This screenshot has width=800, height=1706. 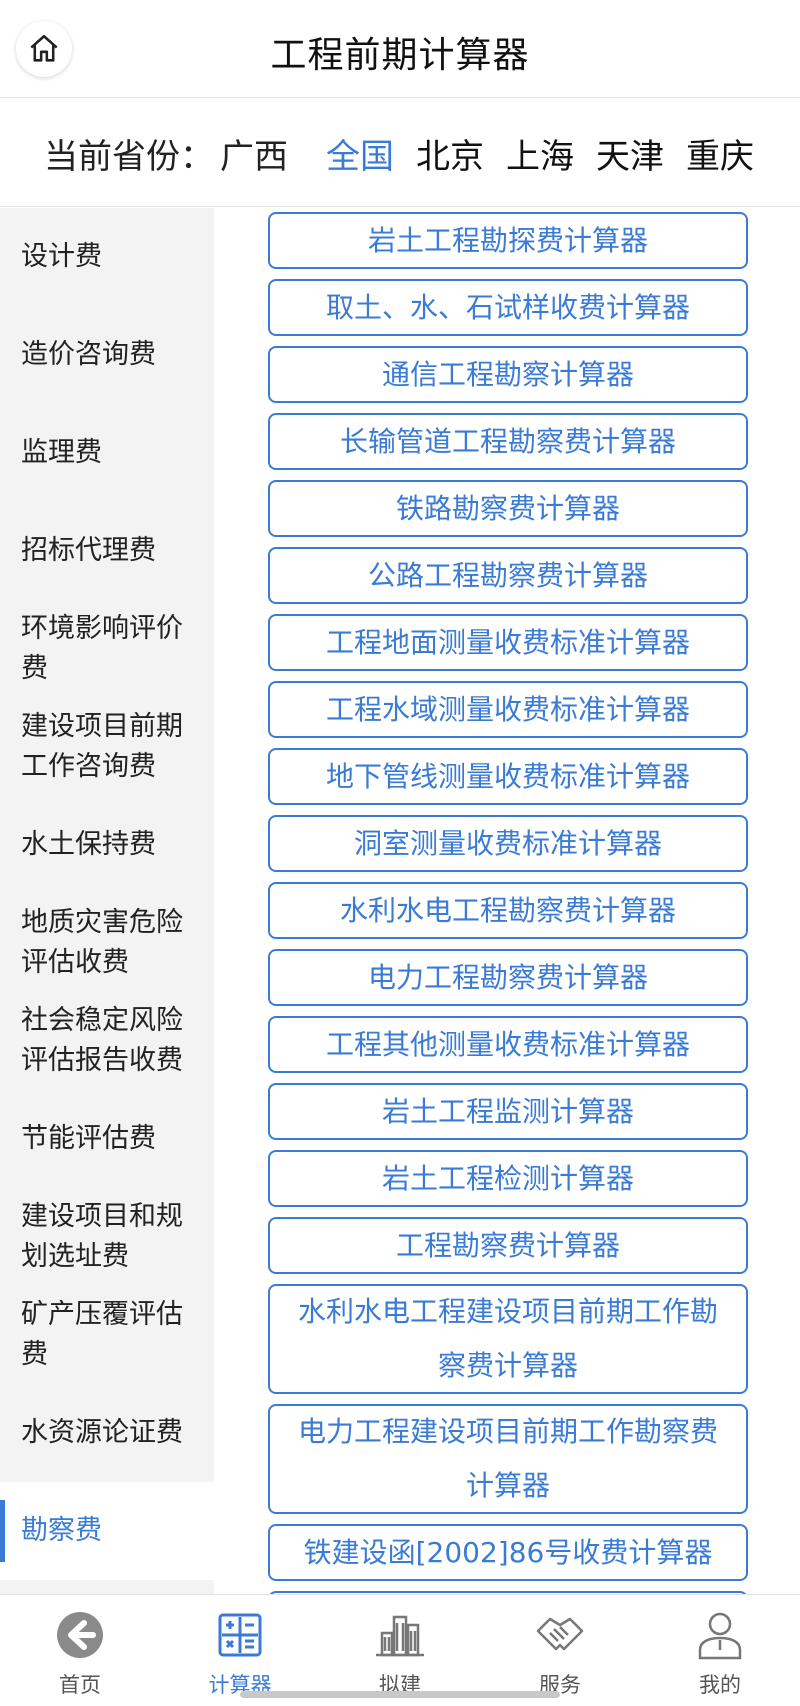 I want to click on bottom-tab-bar: 首页 计算器 拟建 服务 我的, so click(x=400, y=1650).